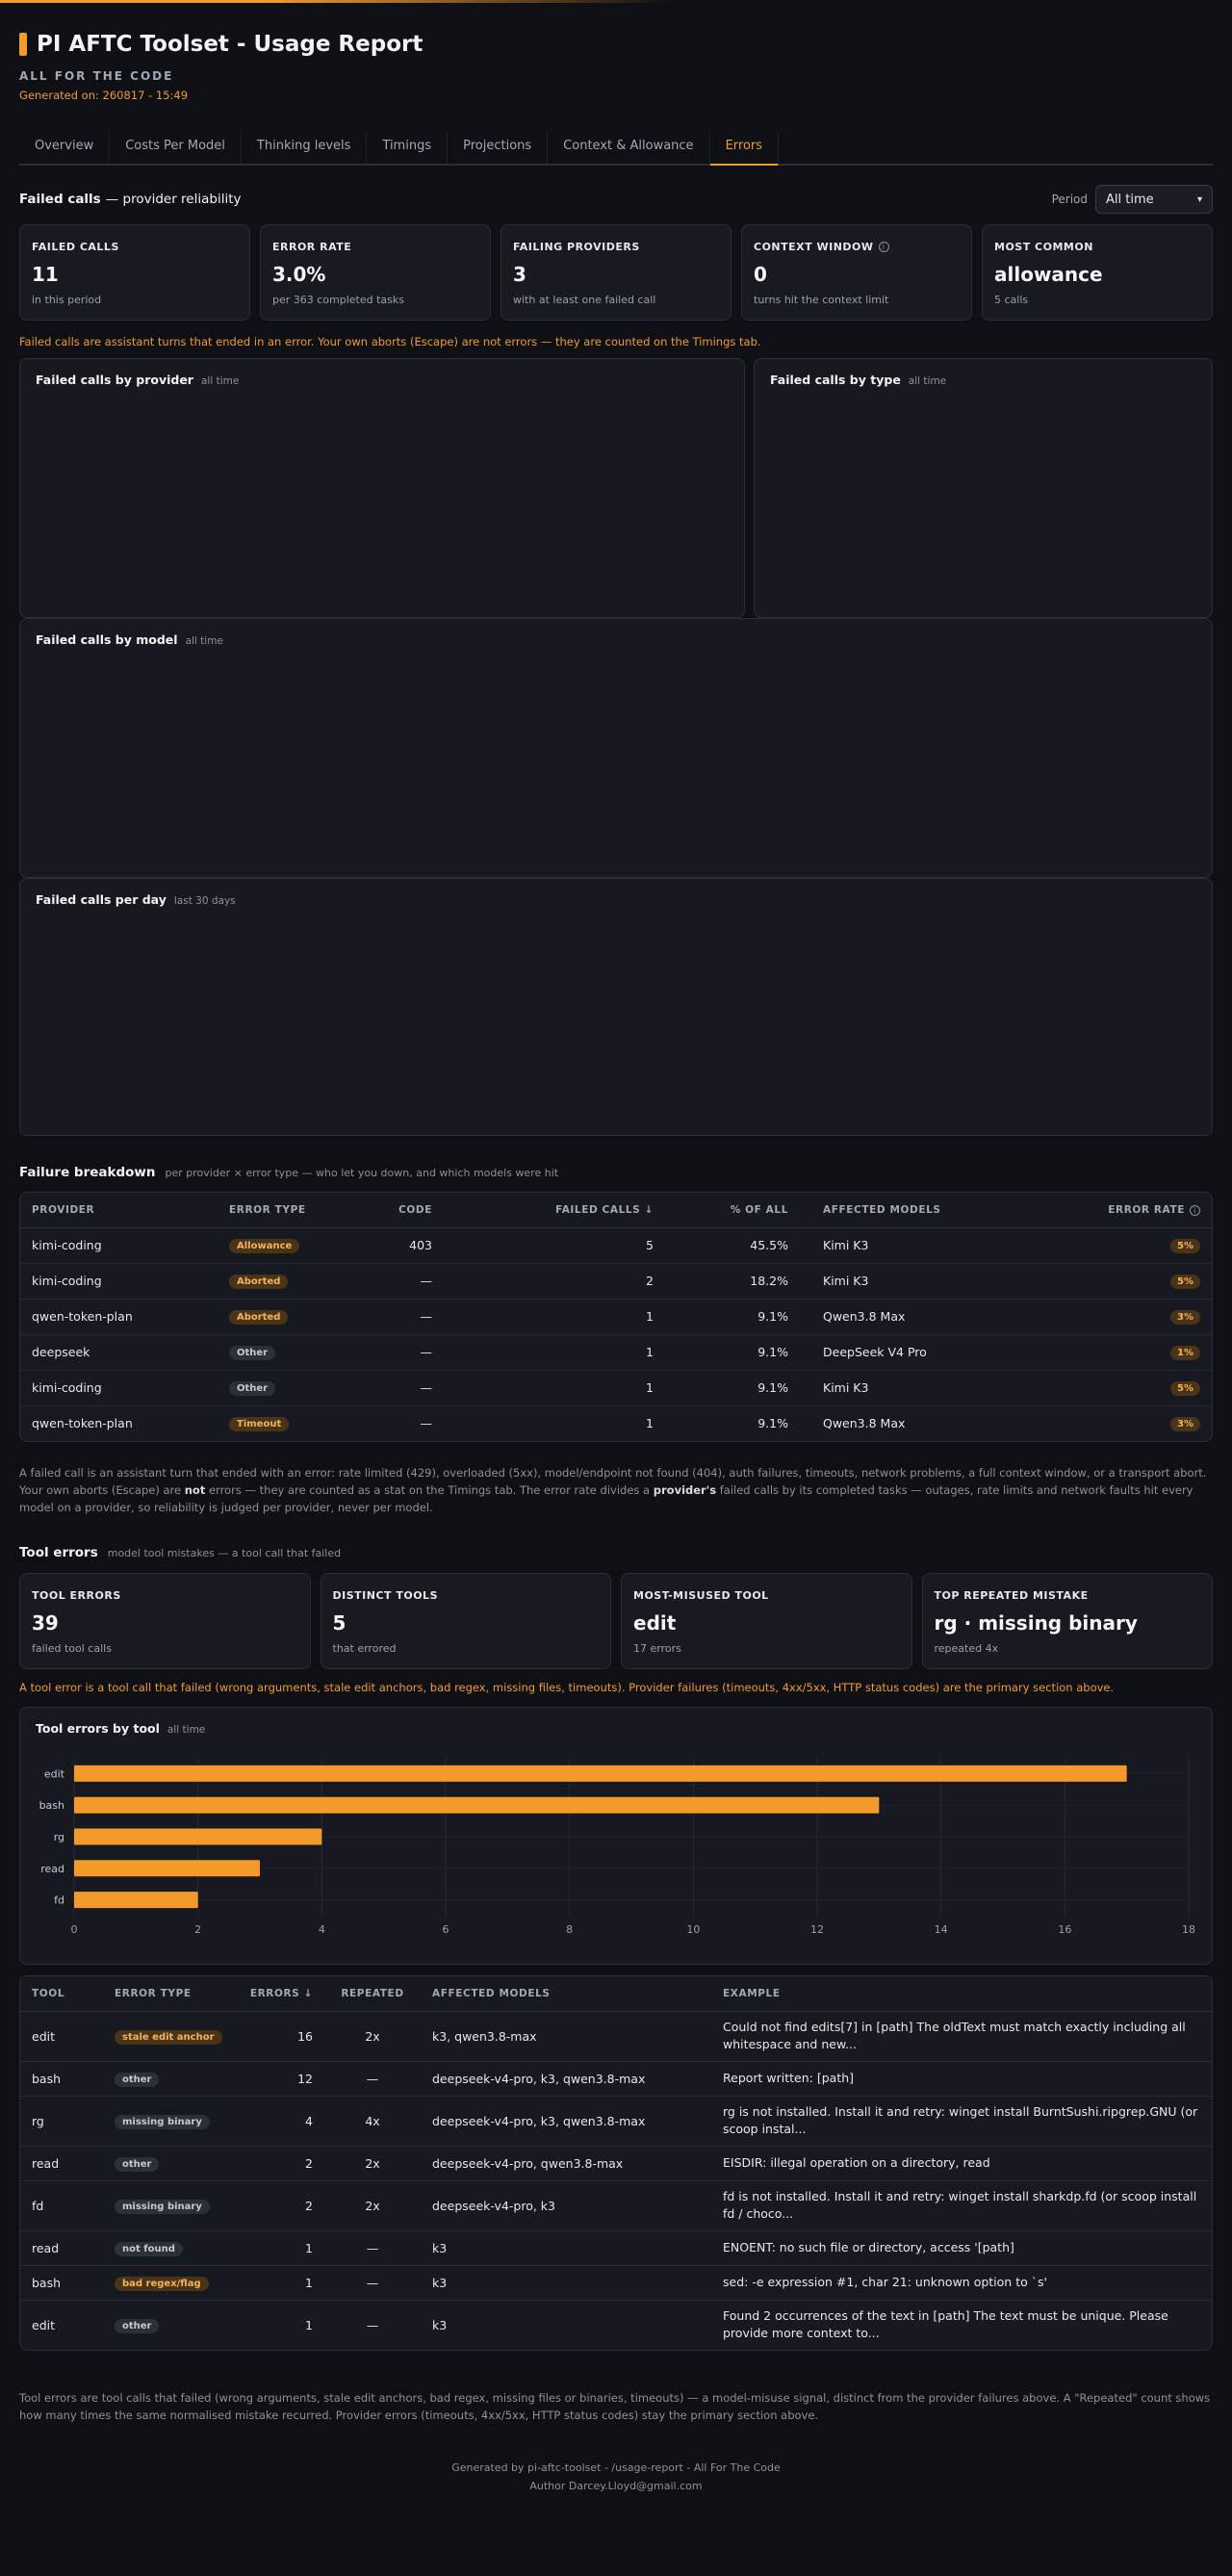 The image size is (1232, 2576). I want to click on cell-error-type: Other, so click(285, 1388).